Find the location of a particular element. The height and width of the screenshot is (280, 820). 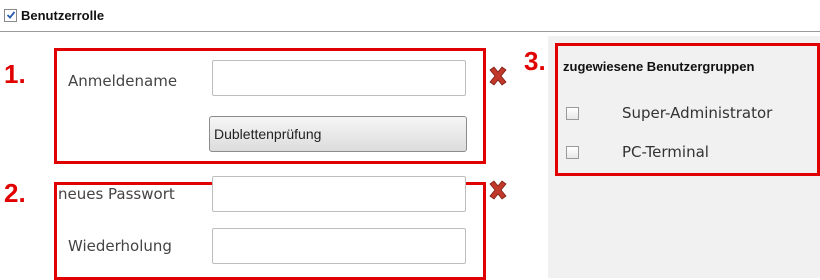

duplicate-check-button-label: Dublettenprüfung is located at coordinates (268, 134).